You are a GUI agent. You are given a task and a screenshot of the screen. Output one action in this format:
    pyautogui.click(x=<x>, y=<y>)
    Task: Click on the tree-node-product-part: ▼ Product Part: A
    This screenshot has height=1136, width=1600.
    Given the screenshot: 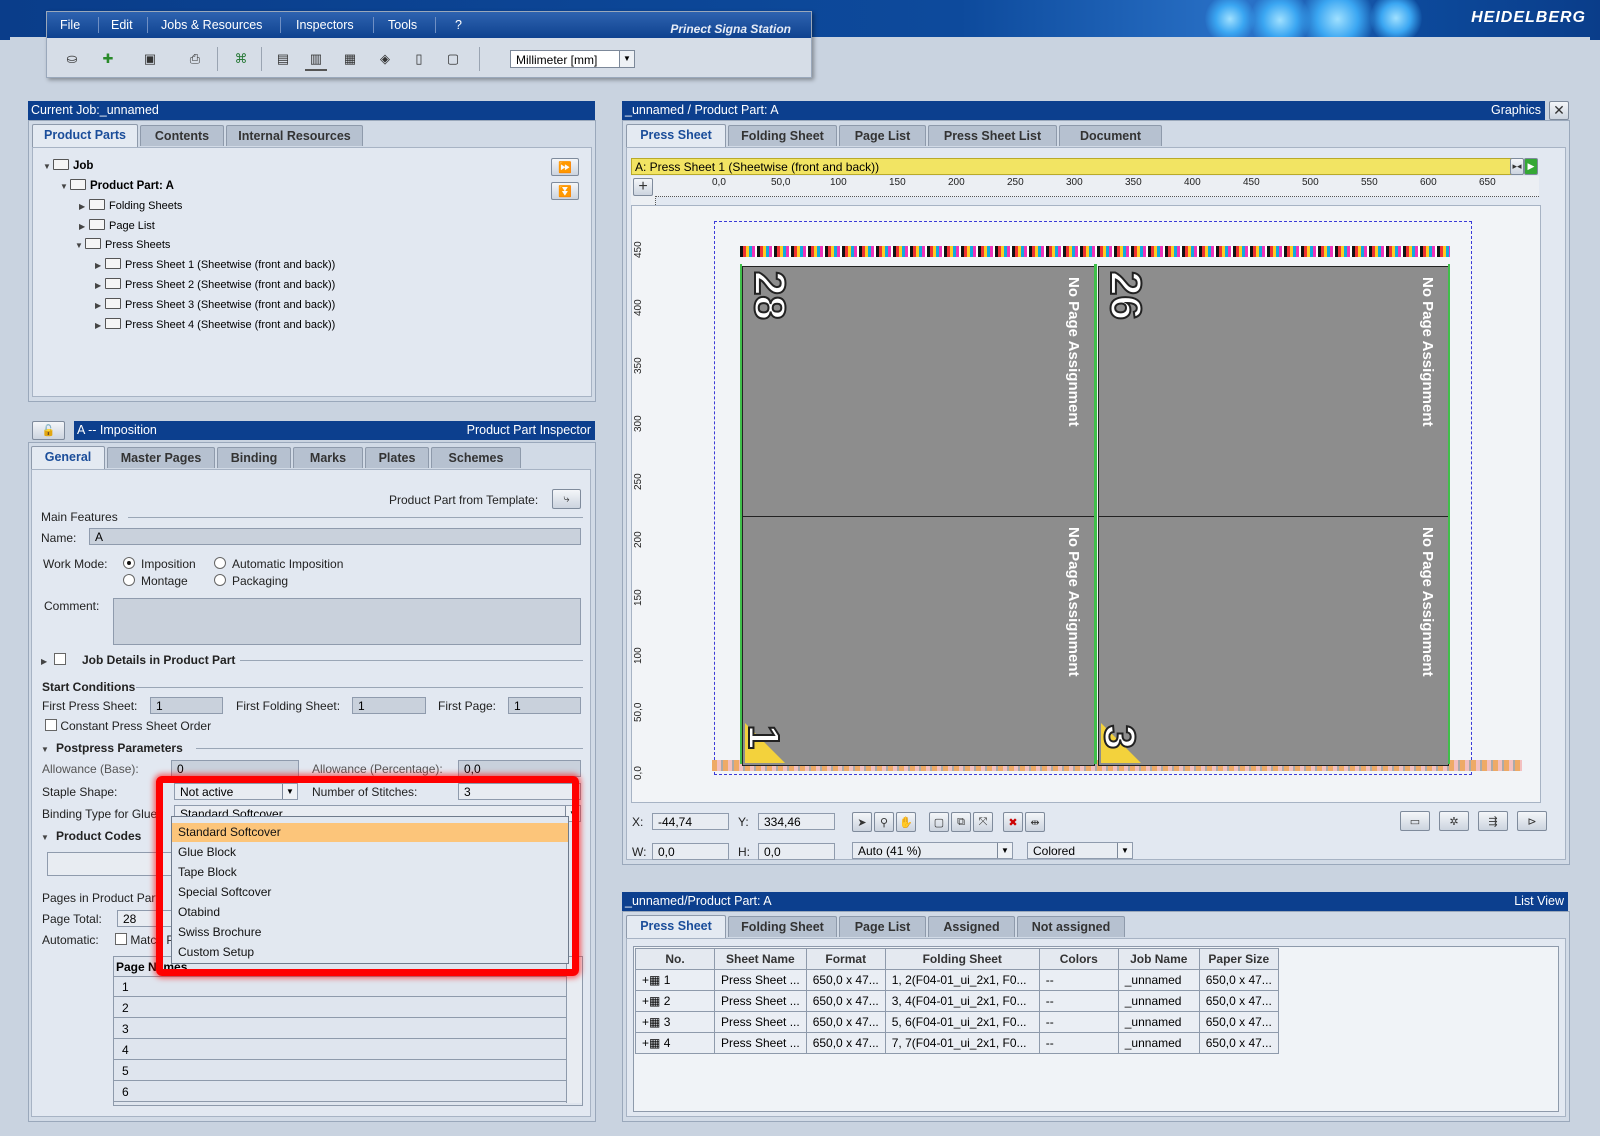 What is the action you would take?
    pyautogui.click(x=117, y=185)
    